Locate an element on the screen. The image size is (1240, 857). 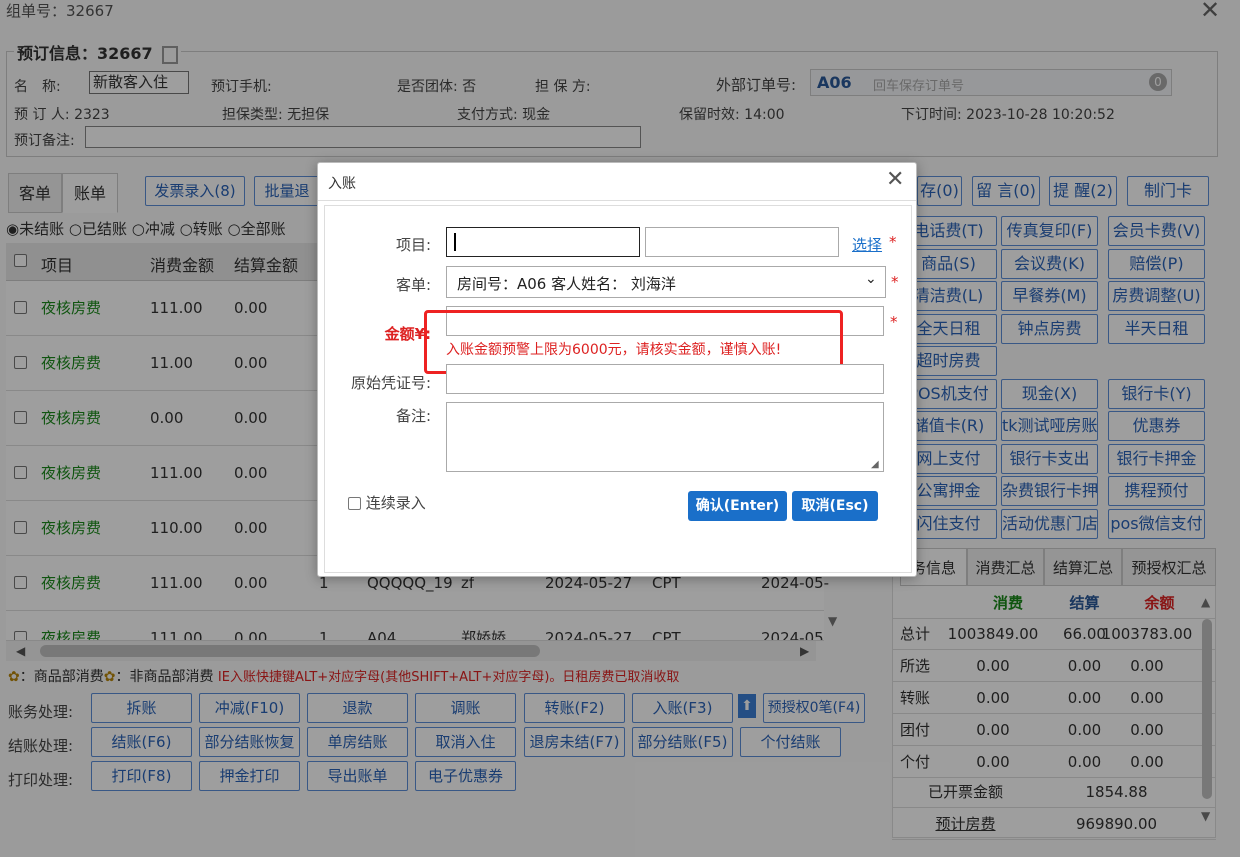
confirm-button: 确认(Enter) is located at coordinates (737, 506).